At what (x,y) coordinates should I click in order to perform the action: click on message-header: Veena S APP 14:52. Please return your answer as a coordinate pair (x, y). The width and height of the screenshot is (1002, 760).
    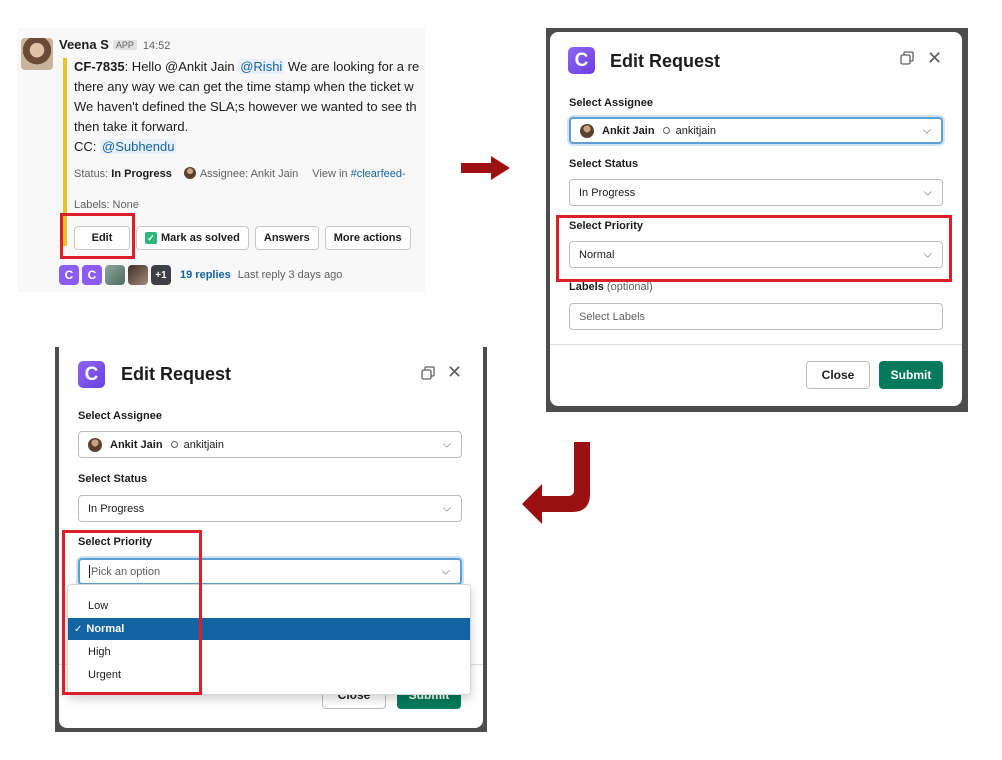
    Looking at the image, I should click on (114, 44).